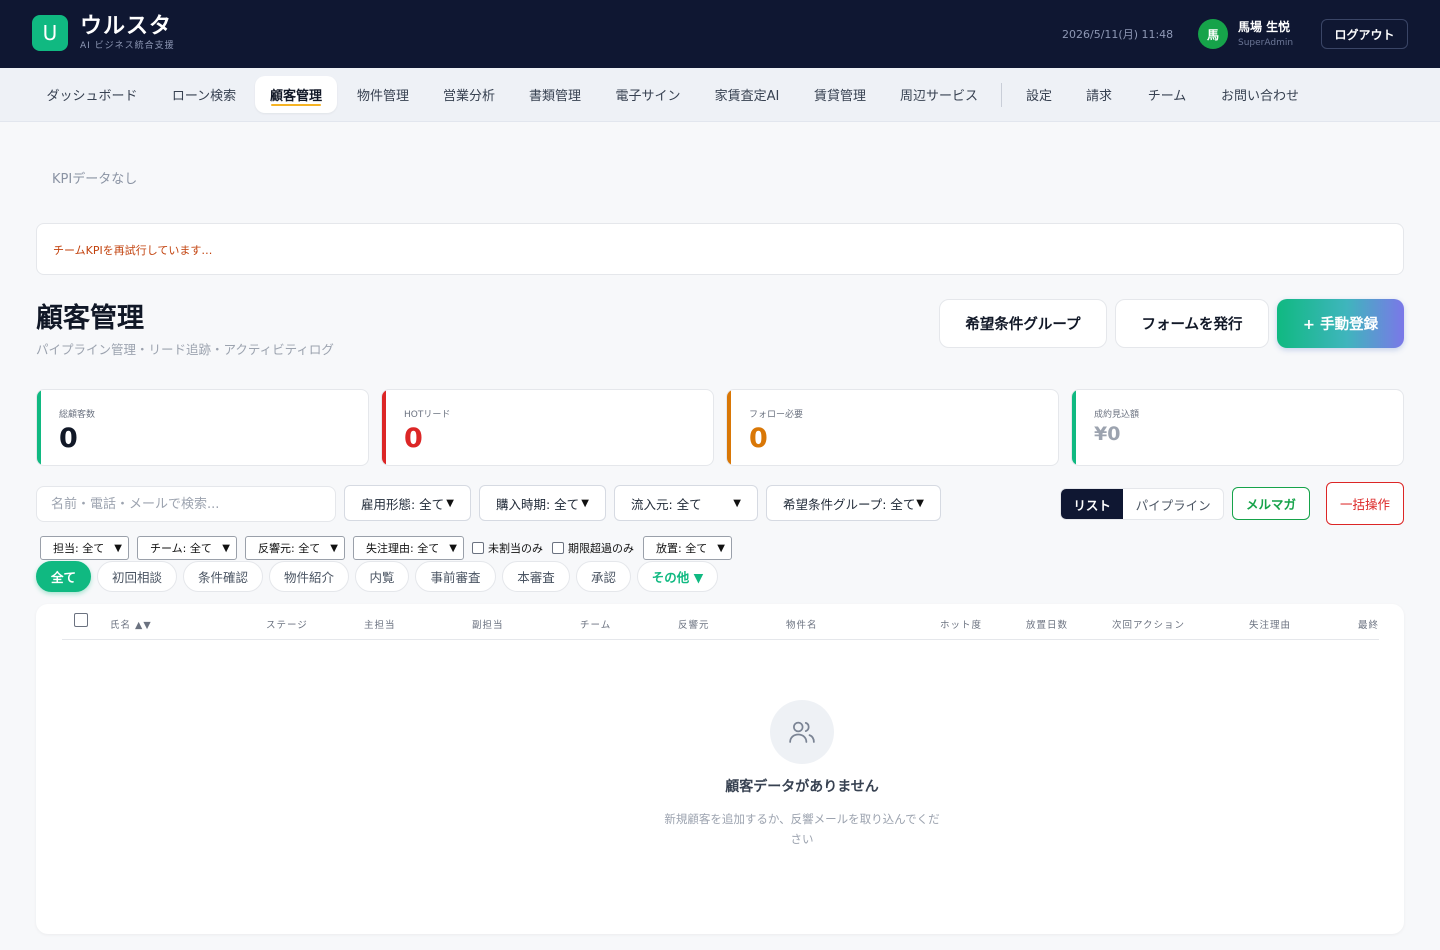 The image size is (1440, 950). Describe the element at coordinates (204, 94) in the screenshot. I see `nav-item-loan-search: ローン検索` at that location.